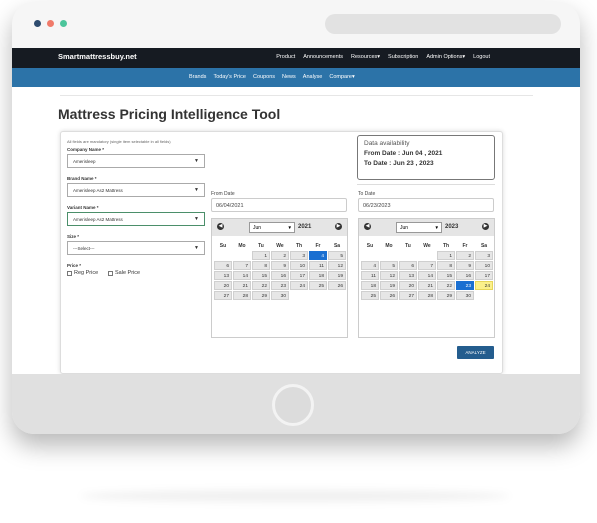  What do you see at coordinates (84, 161) in the screenshot?
I see `company-value: Amerisleep` at bounding box center [84, 161].